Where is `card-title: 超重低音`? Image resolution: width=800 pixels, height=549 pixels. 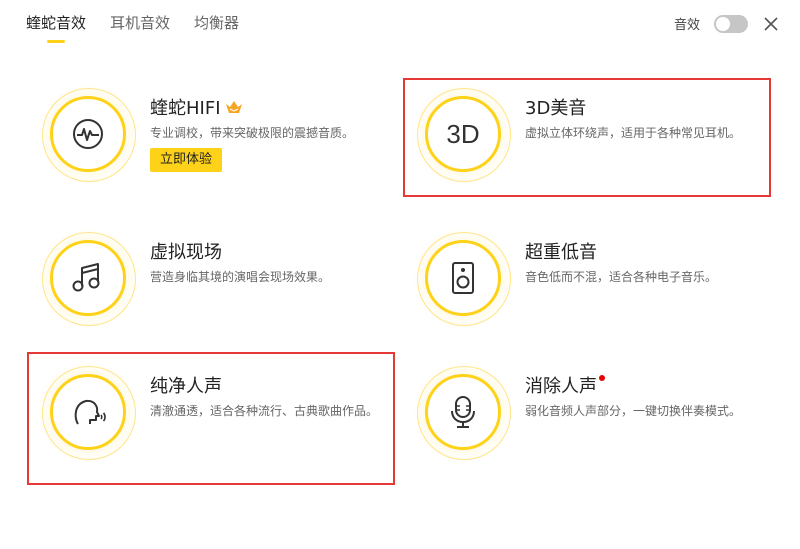 card-title: 超重低音 is located at coordinates (561, 252).